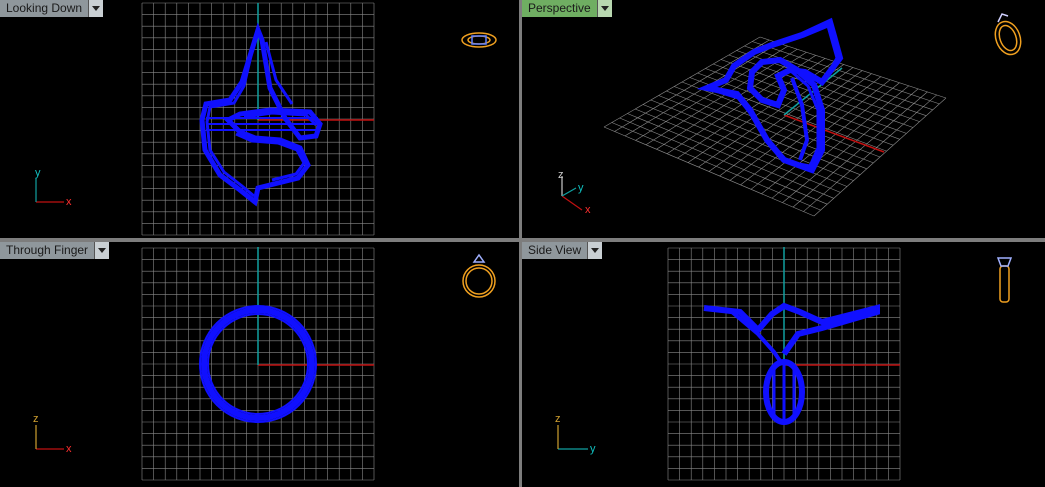  I want to click on axis-label-z: z, so click(561, 175).